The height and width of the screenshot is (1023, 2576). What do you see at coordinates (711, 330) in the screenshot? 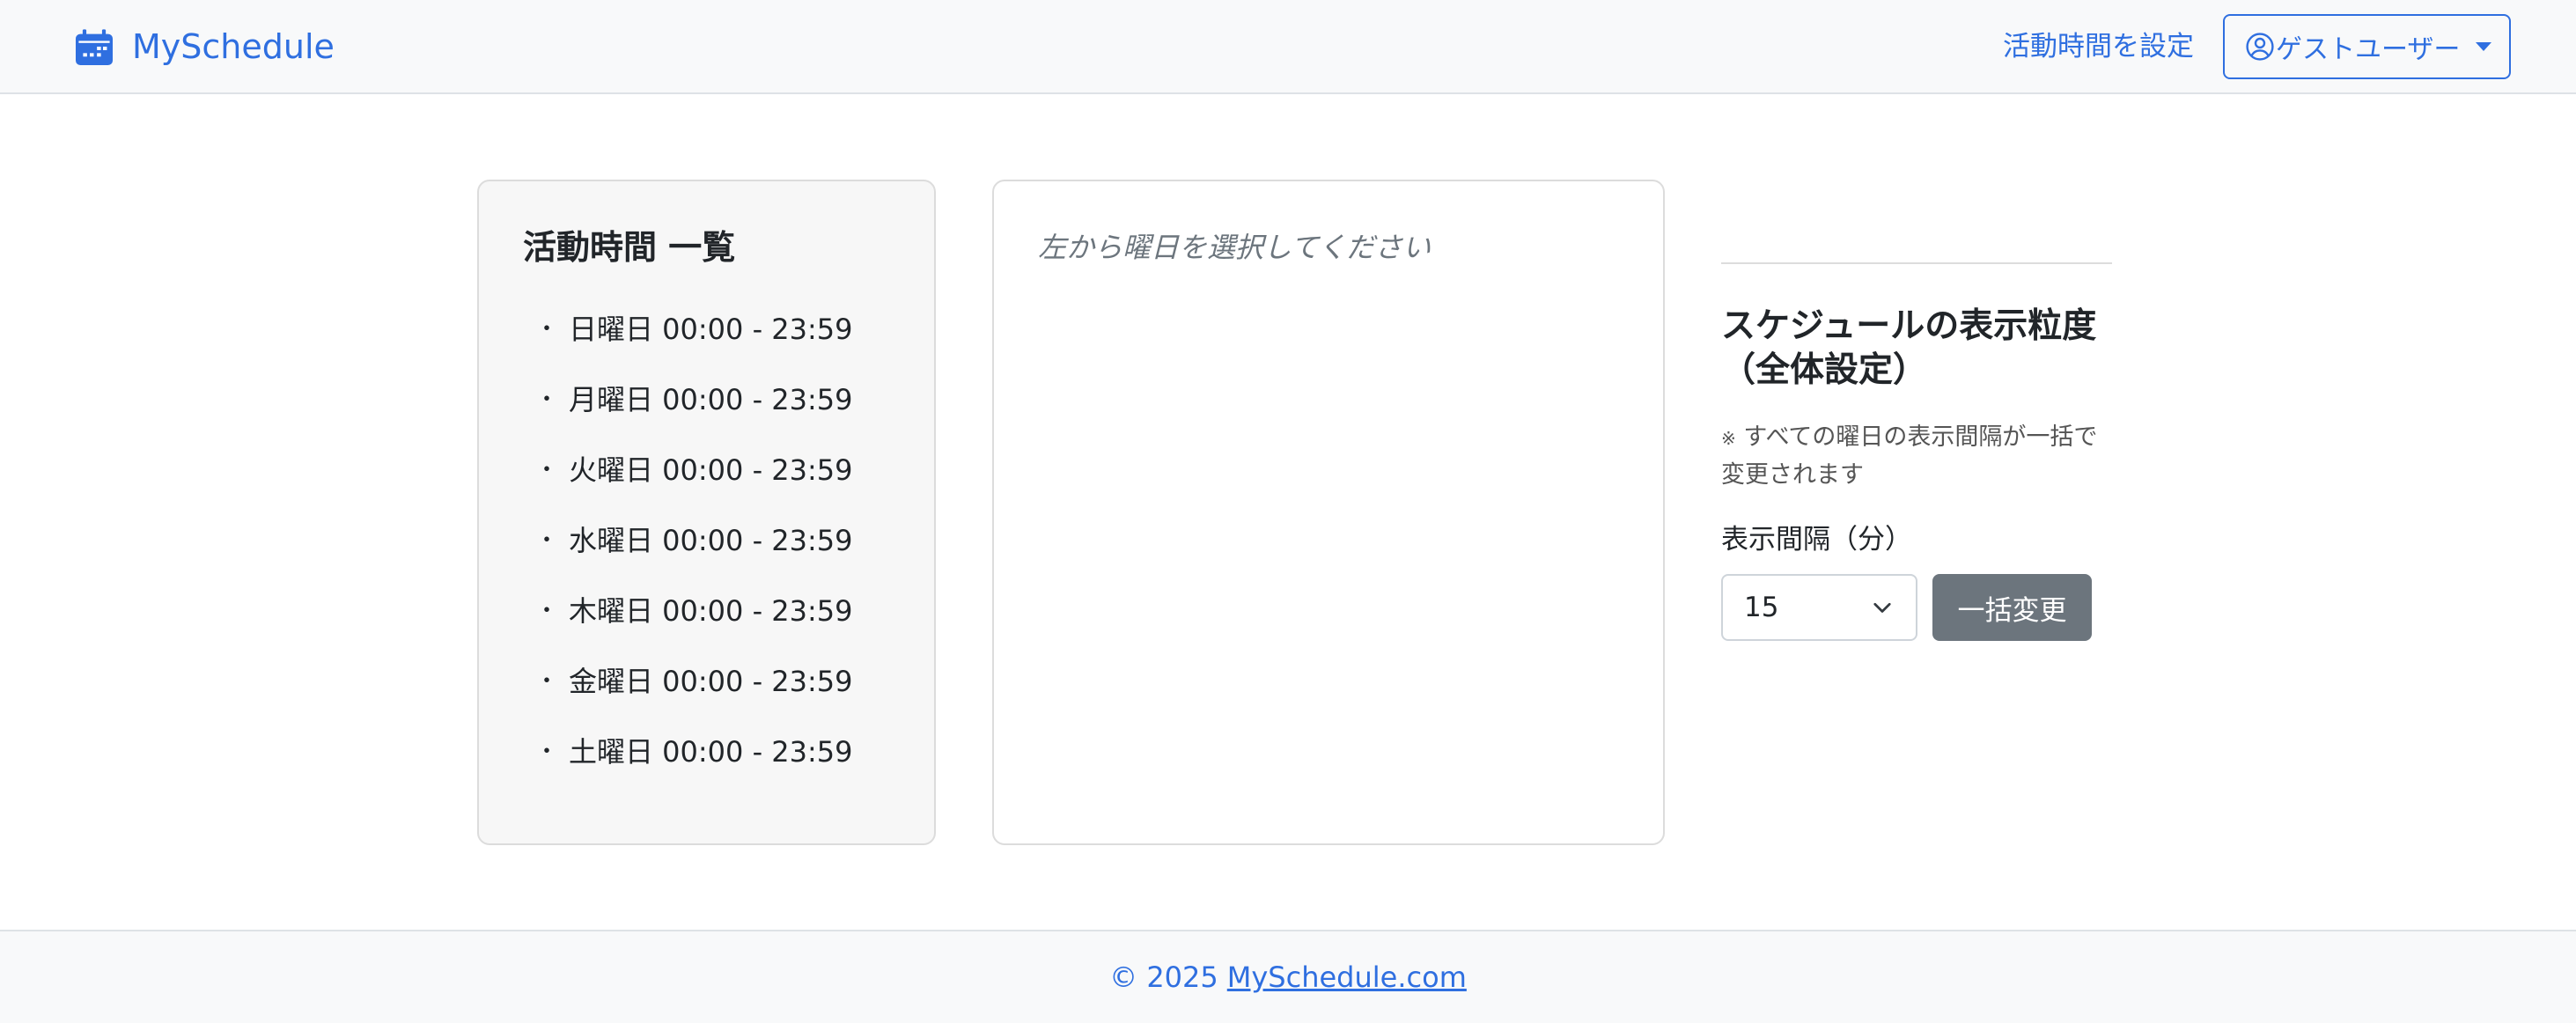
I see `list-item-label: 日曜日 00:00 - 23:59` at bounding box center [711, 330].